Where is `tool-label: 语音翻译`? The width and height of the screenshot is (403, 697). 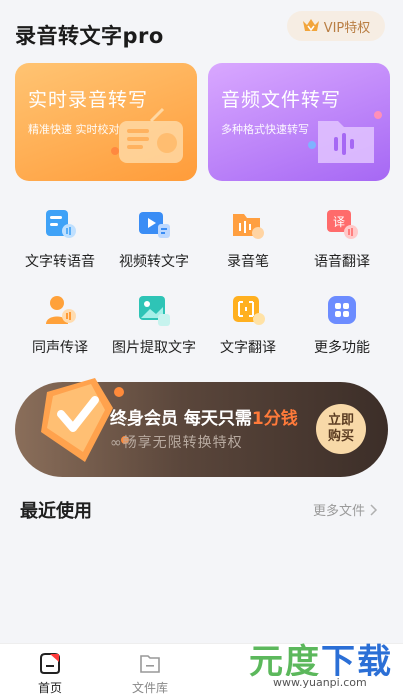 tool-label: 语音翻译 is located at coordinates (342, 262).